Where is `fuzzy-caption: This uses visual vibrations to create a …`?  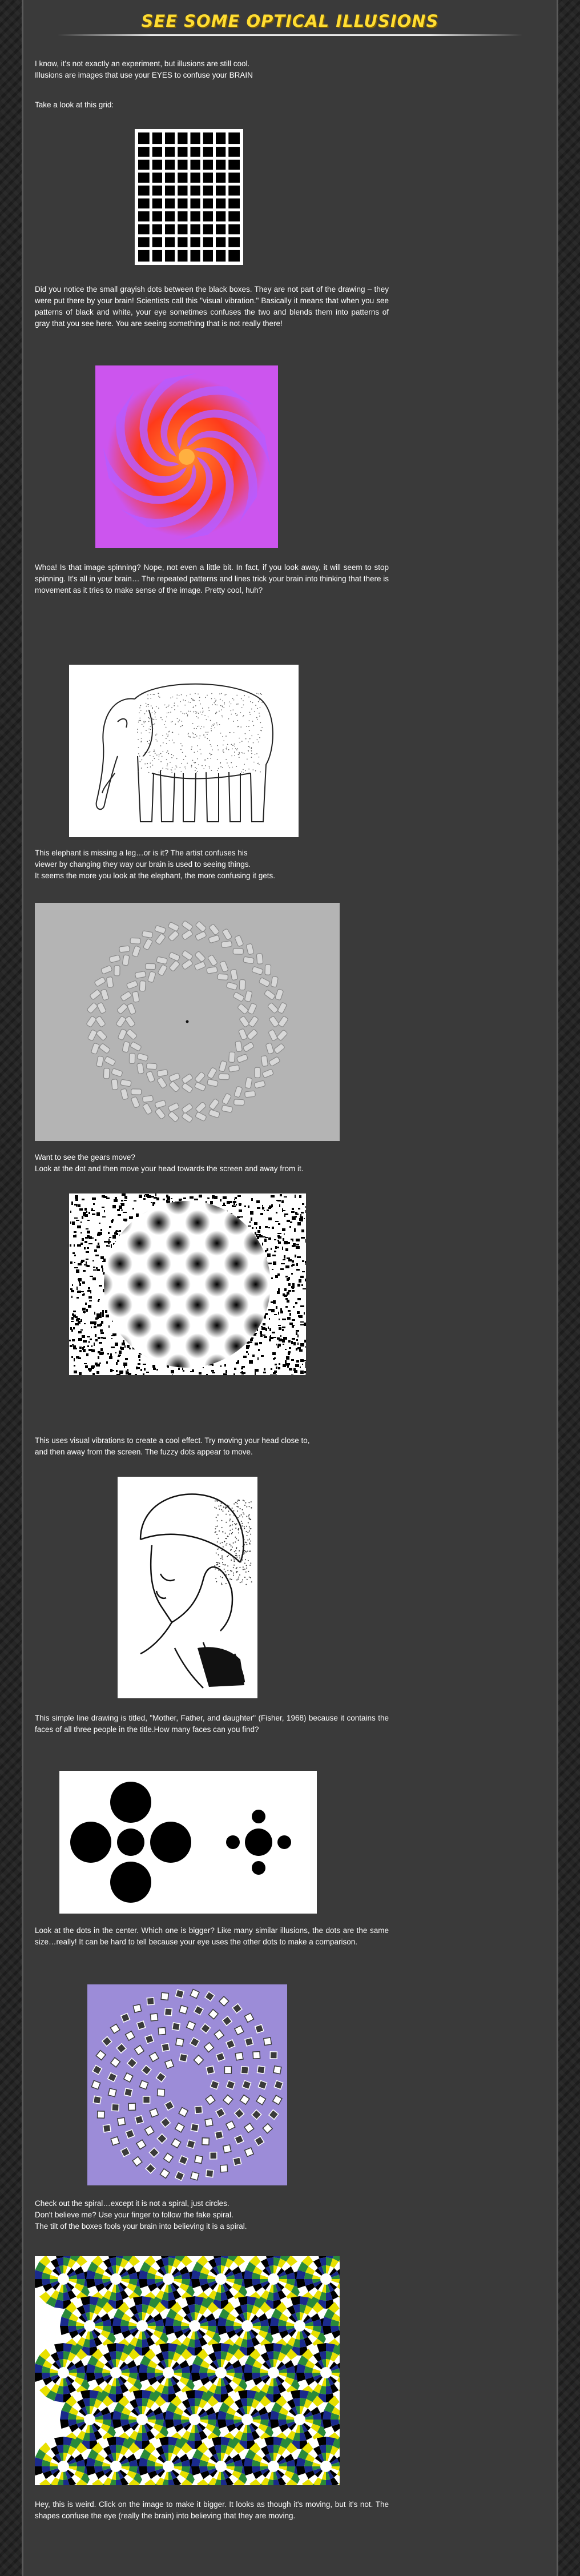 fuzzy-caption: This uses visual vibrations to create a … is located at coordinates (212, 1446).